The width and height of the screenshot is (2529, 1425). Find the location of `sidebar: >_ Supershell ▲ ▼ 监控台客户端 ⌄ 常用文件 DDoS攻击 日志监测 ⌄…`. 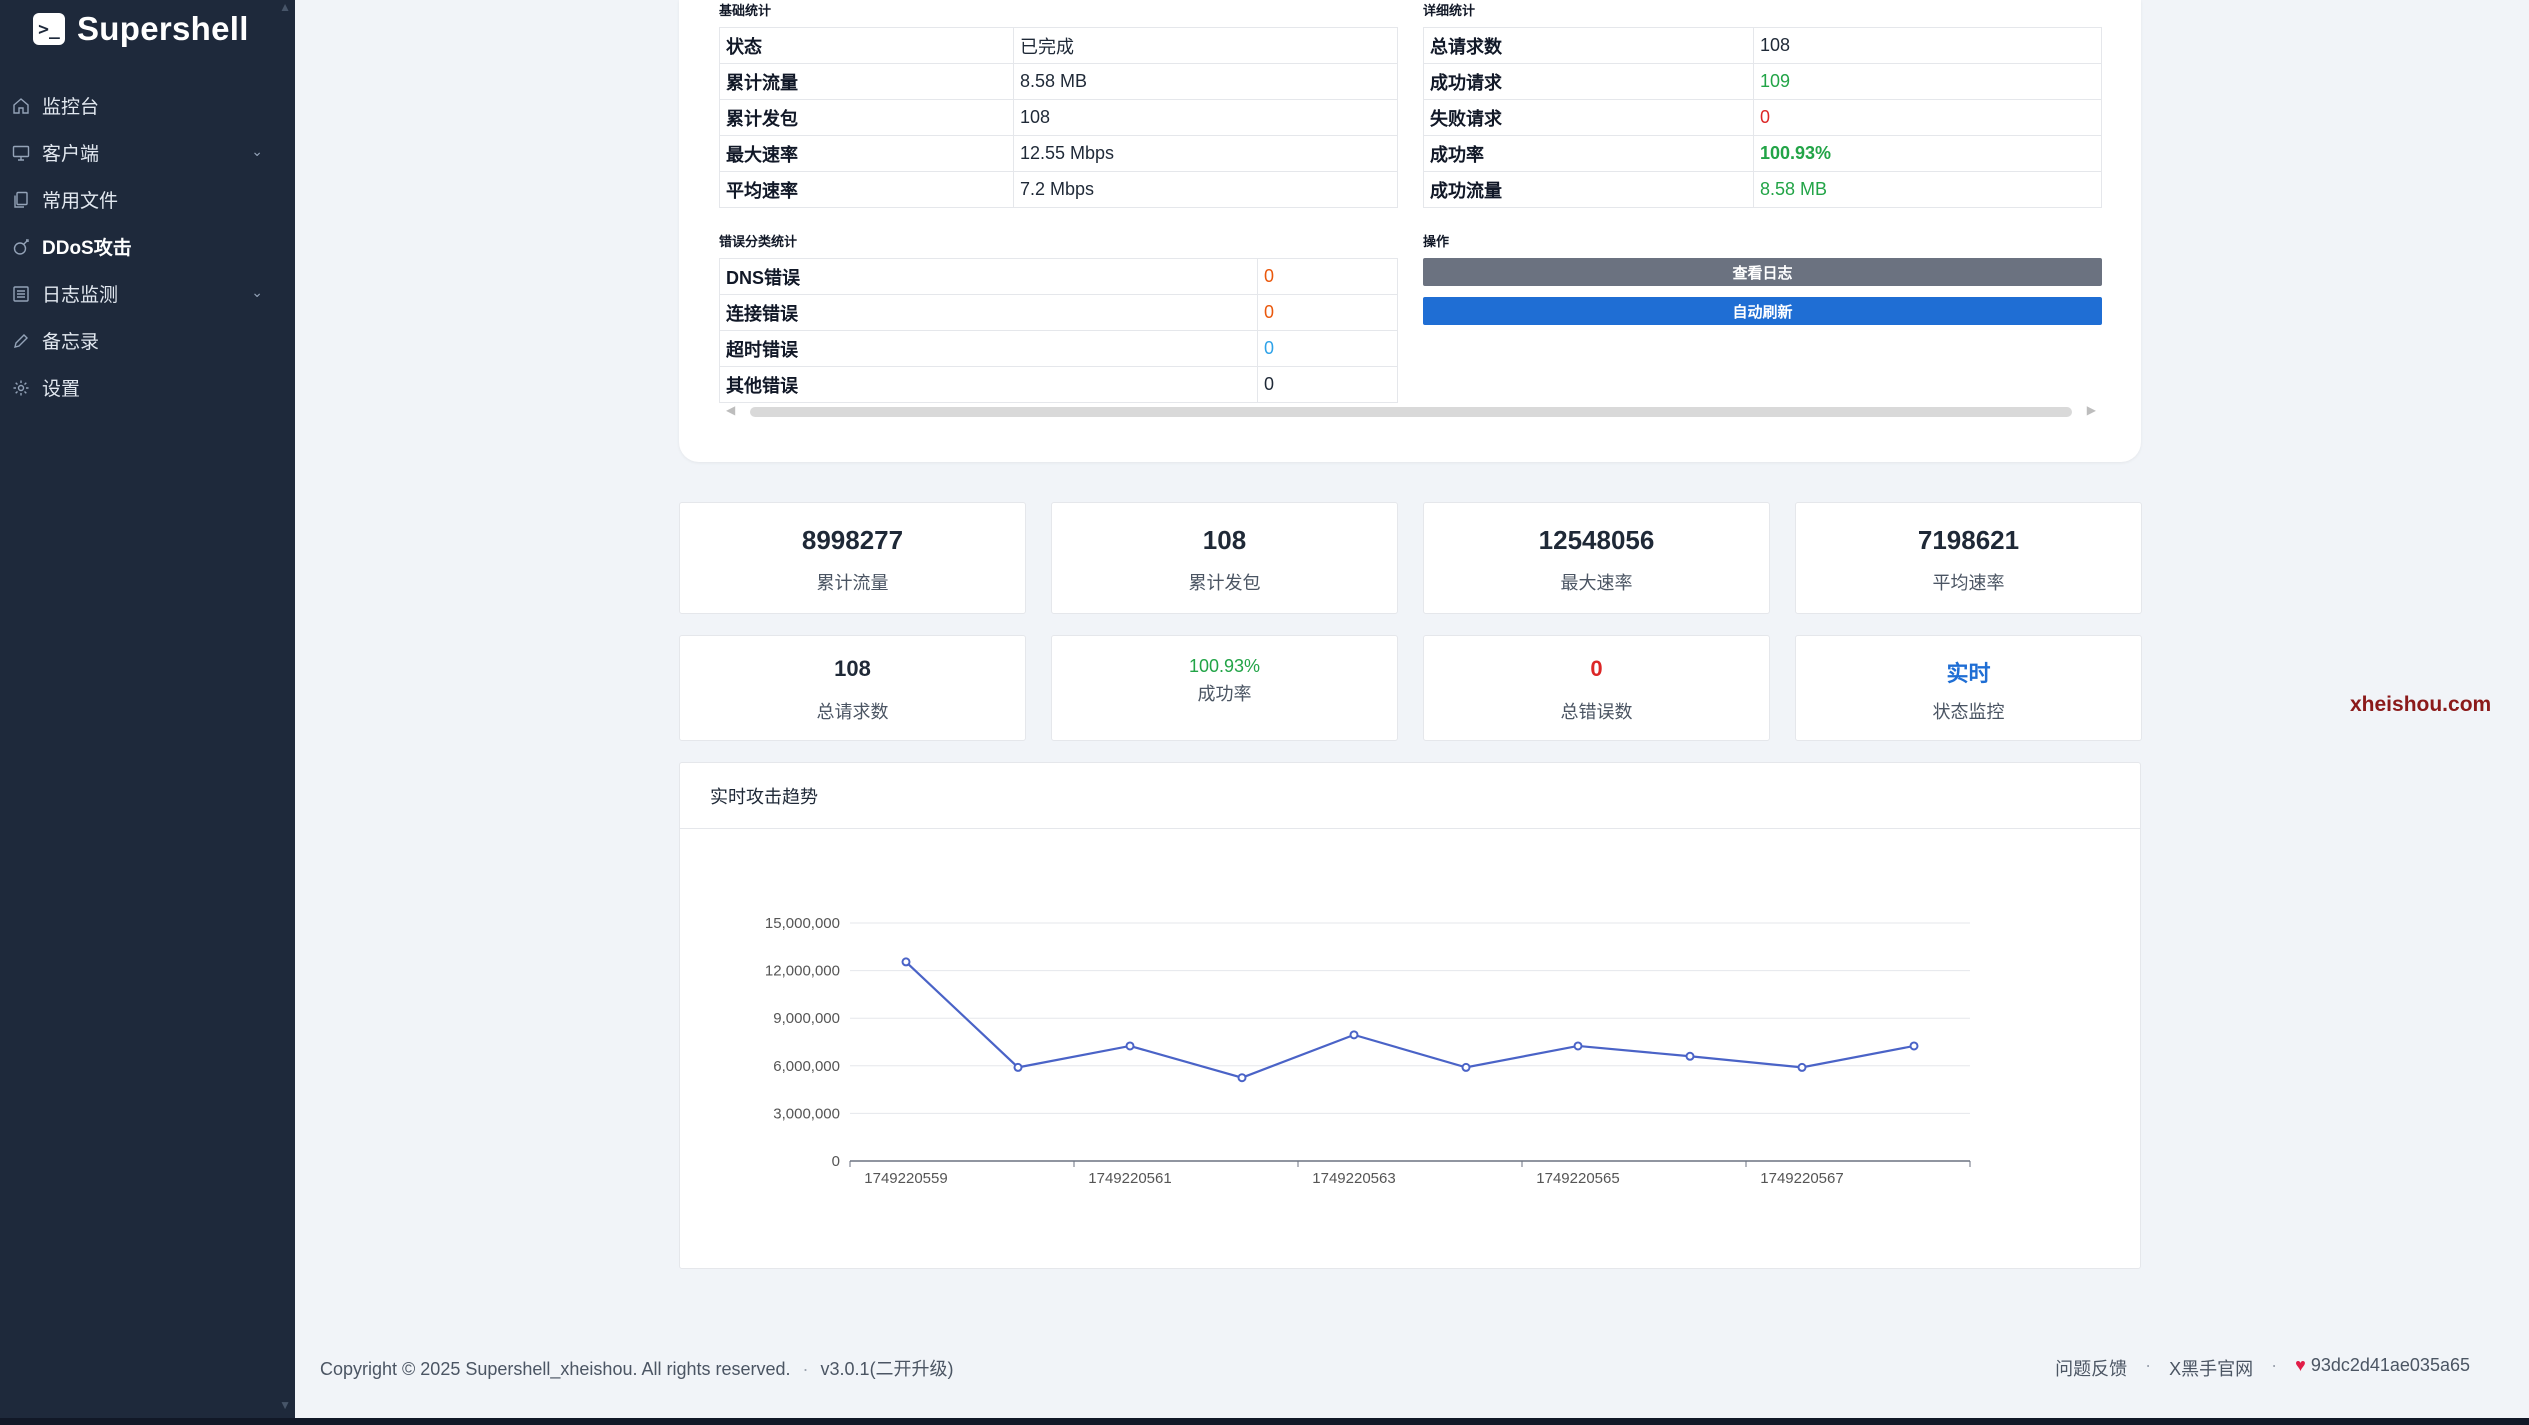

sidebar: >_ Supershell ▲ ▼ 监控台客户端 ⌄ 常用文件 DDoS攻击 日志监测 ⌄… is located at coordinates (147, 709).